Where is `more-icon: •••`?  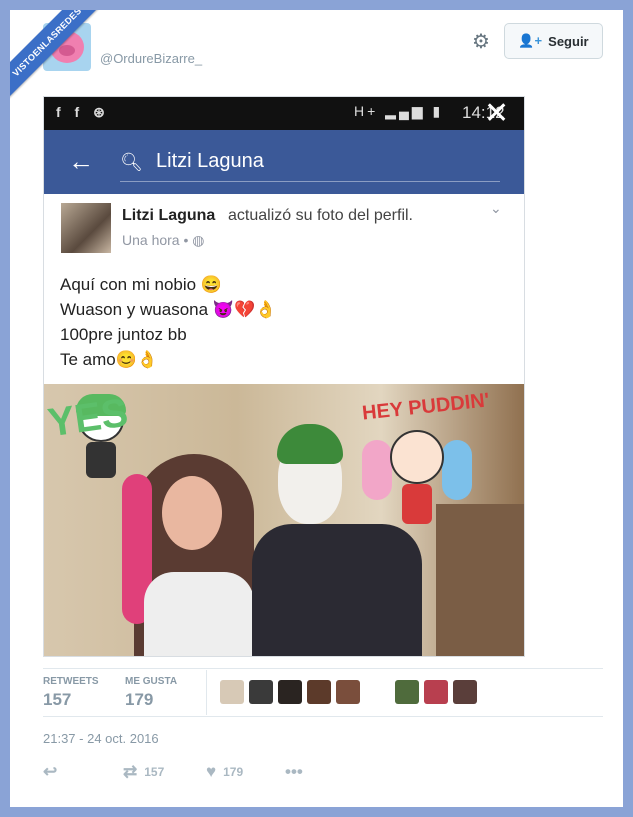 more-icon: ••• is located at coordinates (294, 771).